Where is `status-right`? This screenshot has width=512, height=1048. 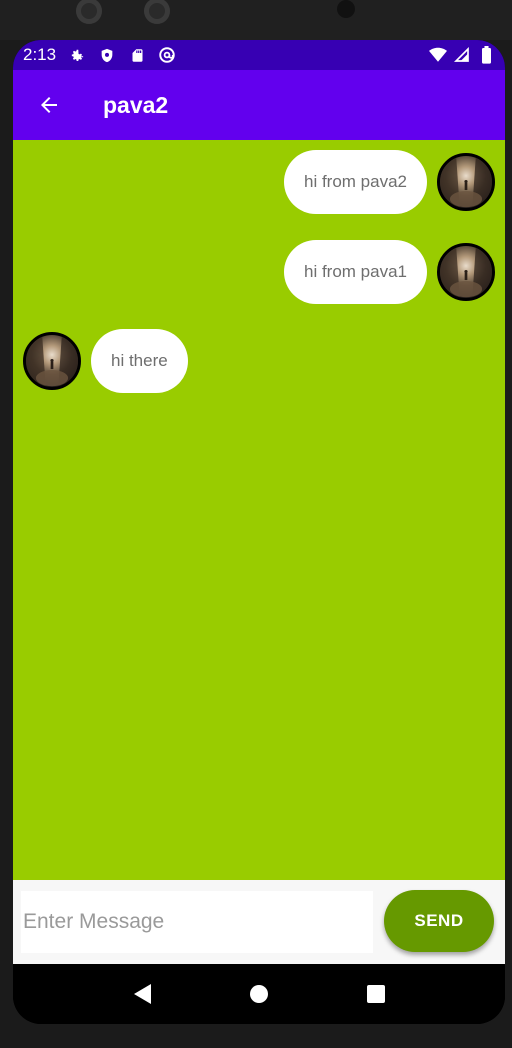
status-right is located at coordinates (462, 55).